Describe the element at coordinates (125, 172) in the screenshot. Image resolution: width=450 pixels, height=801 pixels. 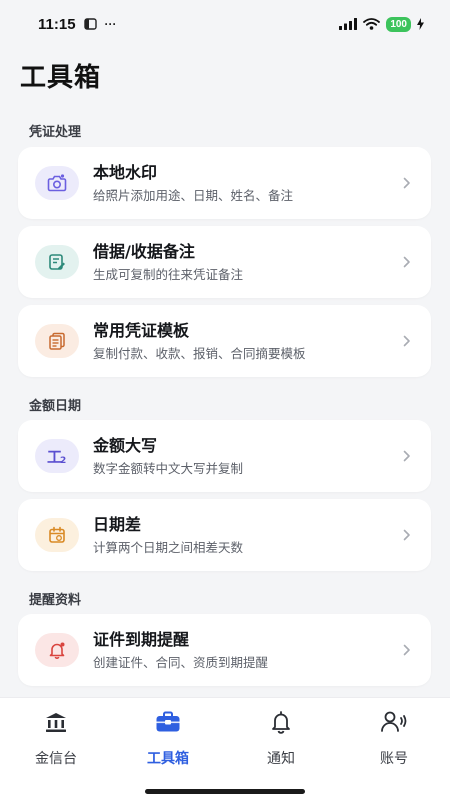
I see `tool-card-title: 本地水印` at that location.